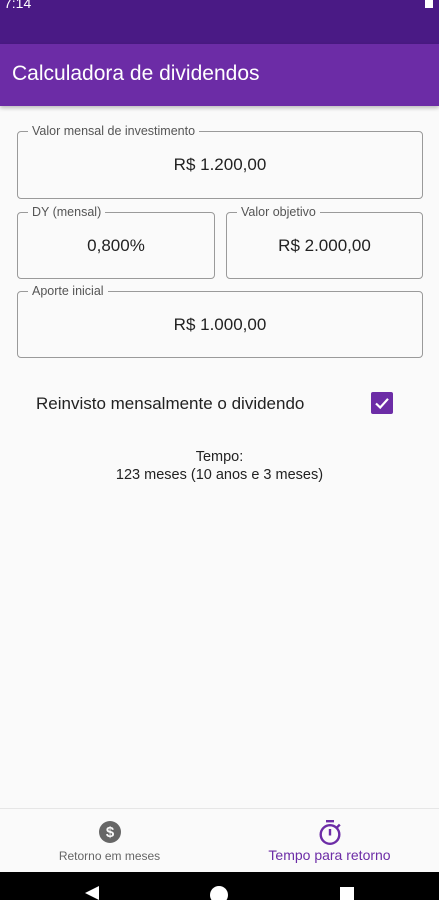 The height and width of the screenshot is (900, 439). Describe the element at coordinates (324, 245) in the screenshot. I see `target-value-value: R$ 2.000,00` at that location.